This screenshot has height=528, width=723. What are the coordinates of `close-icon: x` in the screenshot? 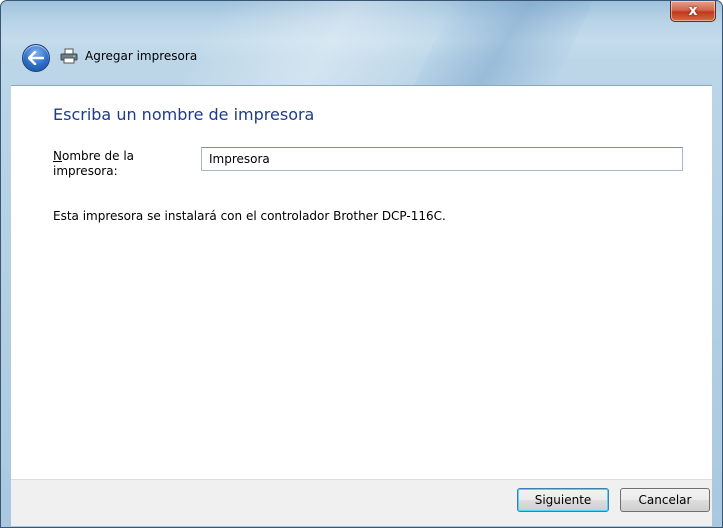 It's located at (693, 11).